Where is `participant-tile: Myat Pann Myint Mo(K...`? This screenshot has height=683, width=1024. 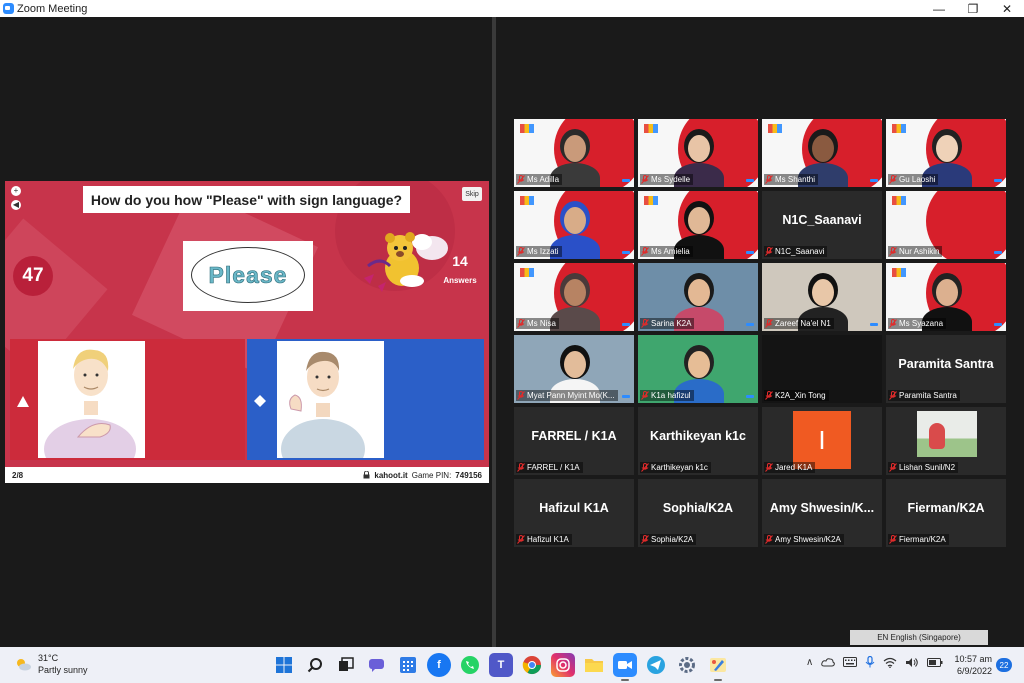
participant-tile: Myat Pann Myint Mo(K... is located at coordinates (574, 369).